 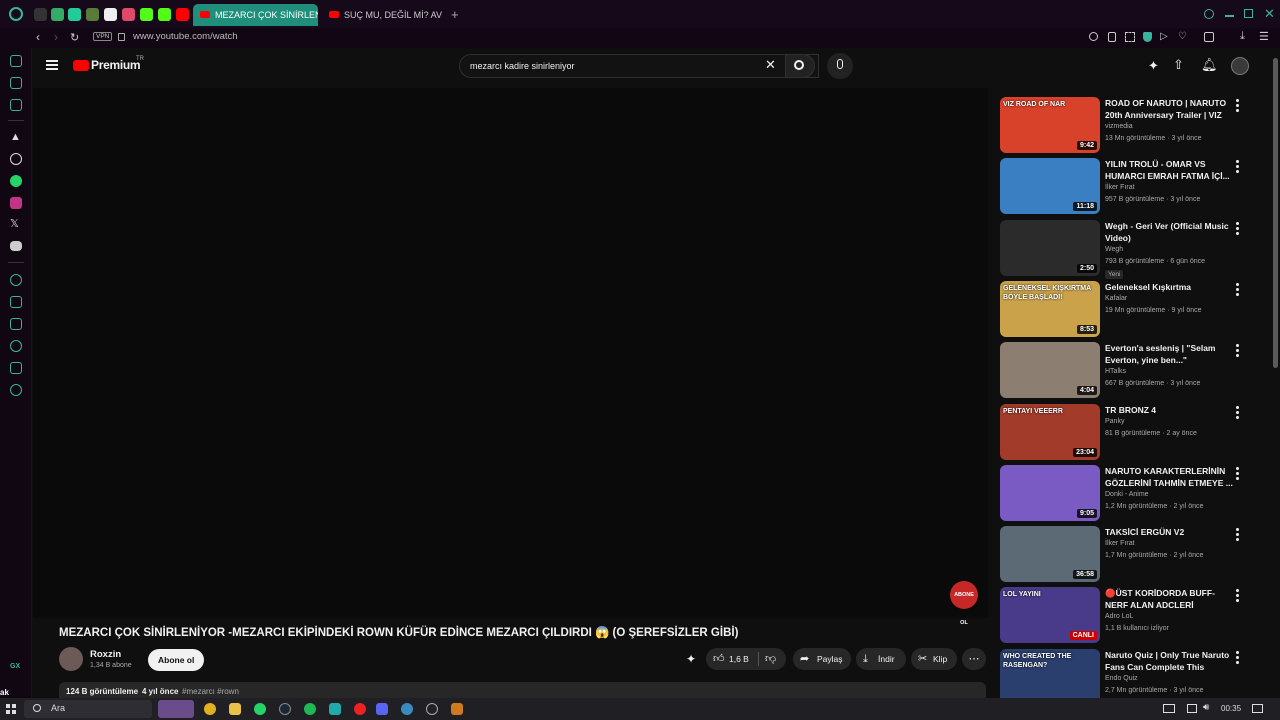 What do you see at coordinates (1050, 370) in the screenshot?
I see `video-thumbnail: 4:04` at bounding box center [1050, 370].